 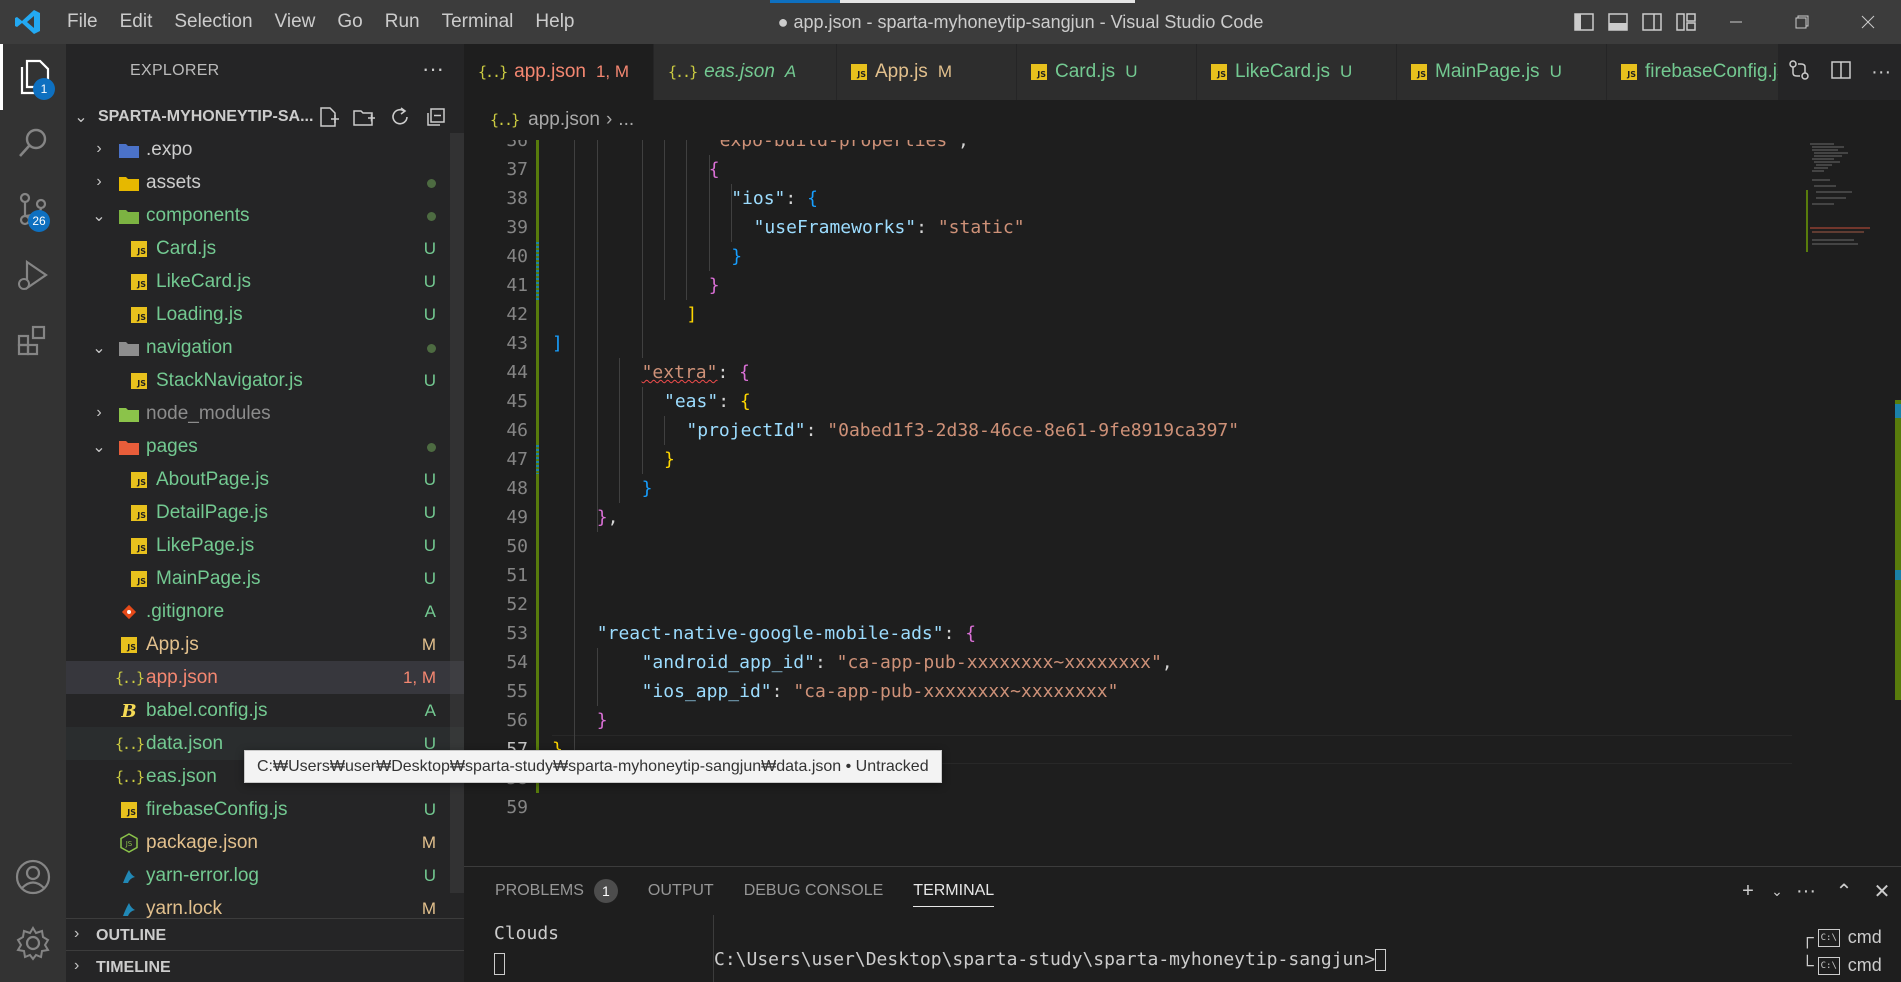 I want to click on tree-folder: › .expo, so click(x=265, y=149).